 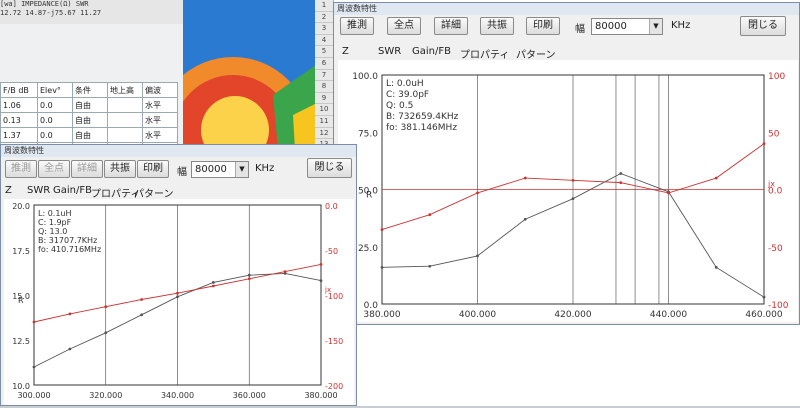 What do you see at coordinates (67, 240) in the screenshot?
I see `info-b: B: 31707.7KHz` at bounding box center [67, 240].